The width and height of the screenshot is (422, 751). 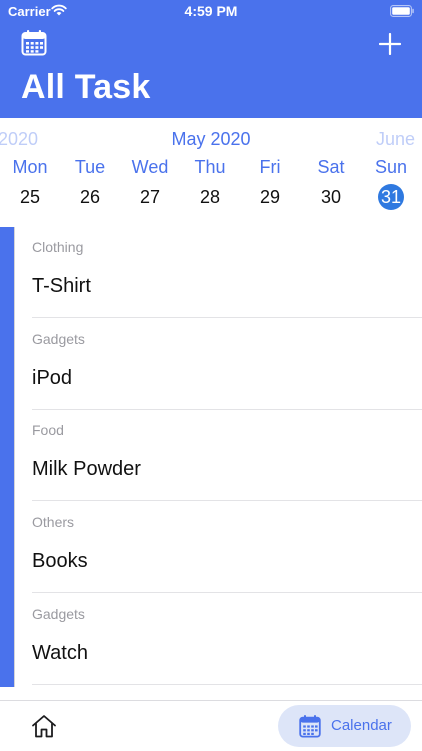 I want to click on day-of-week-label: Sat, so click(x=331, y=167).